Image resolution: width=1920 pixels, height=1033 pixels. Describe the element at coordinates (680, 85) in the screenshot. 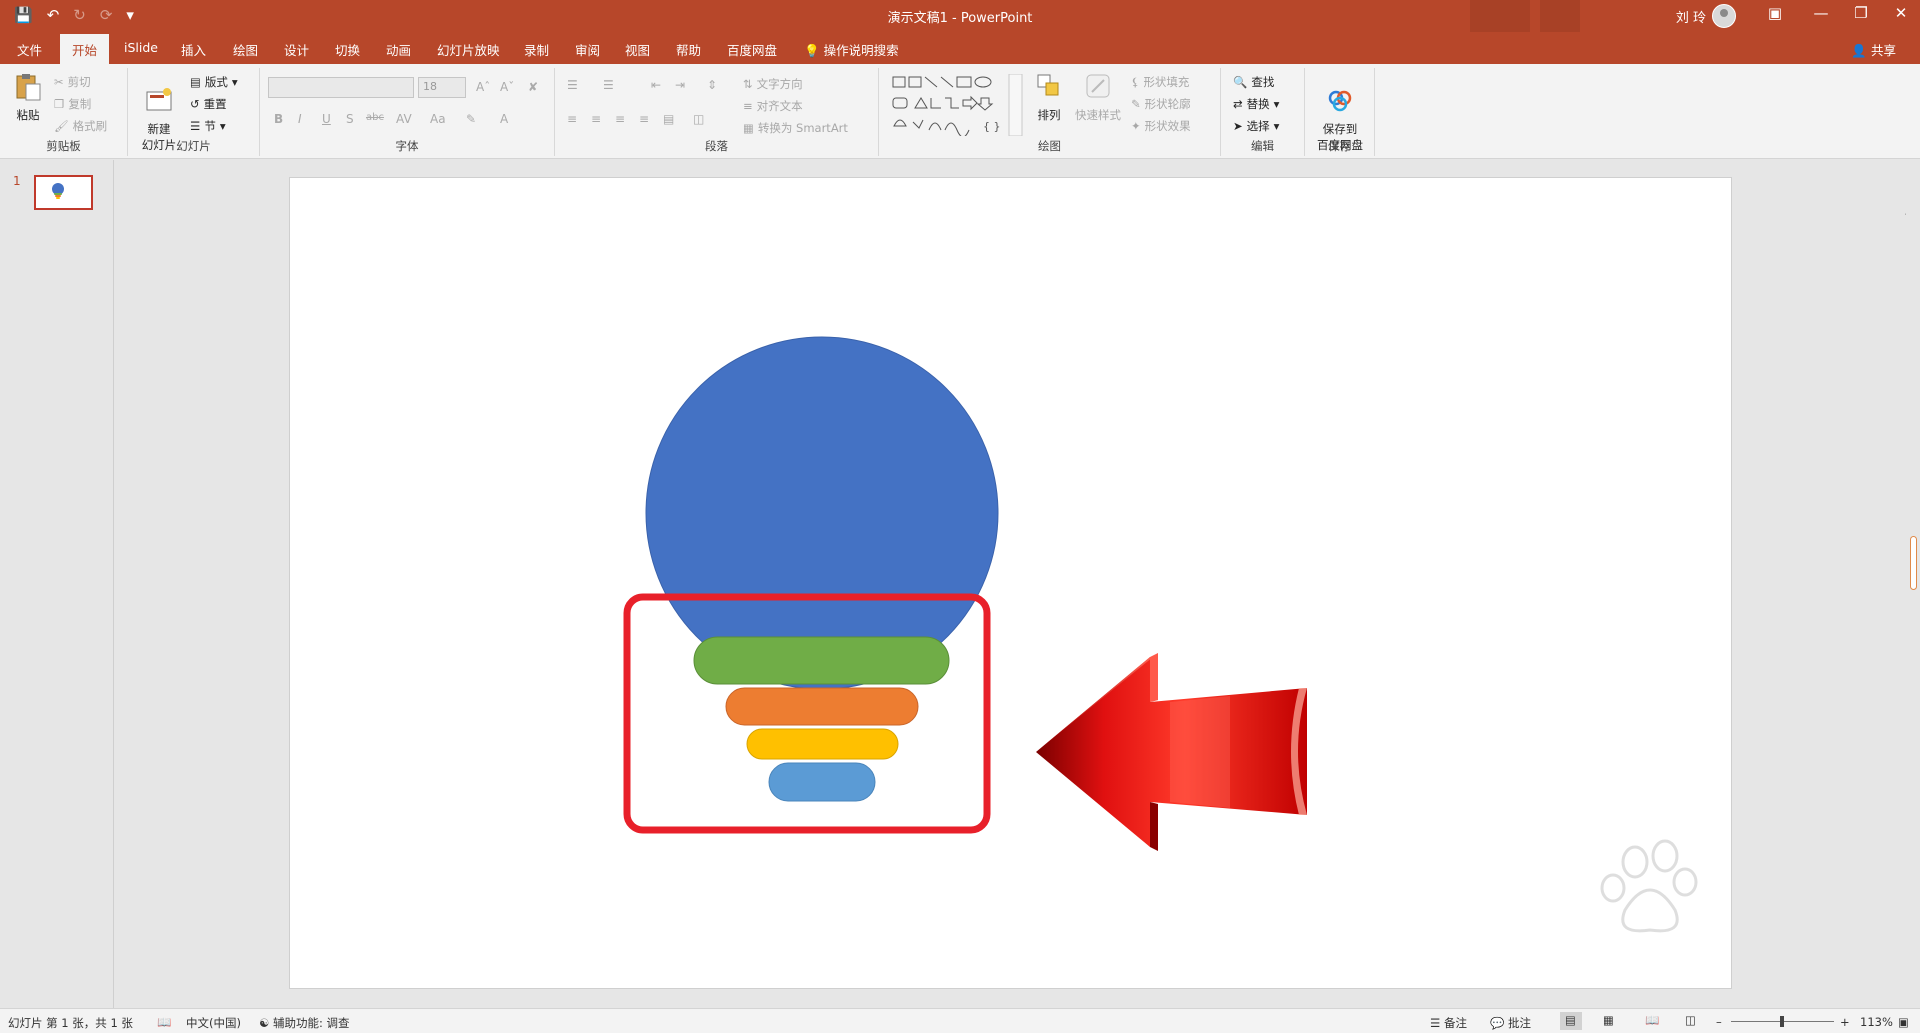

I see `increase-indent-icon: ⇥` at that location.